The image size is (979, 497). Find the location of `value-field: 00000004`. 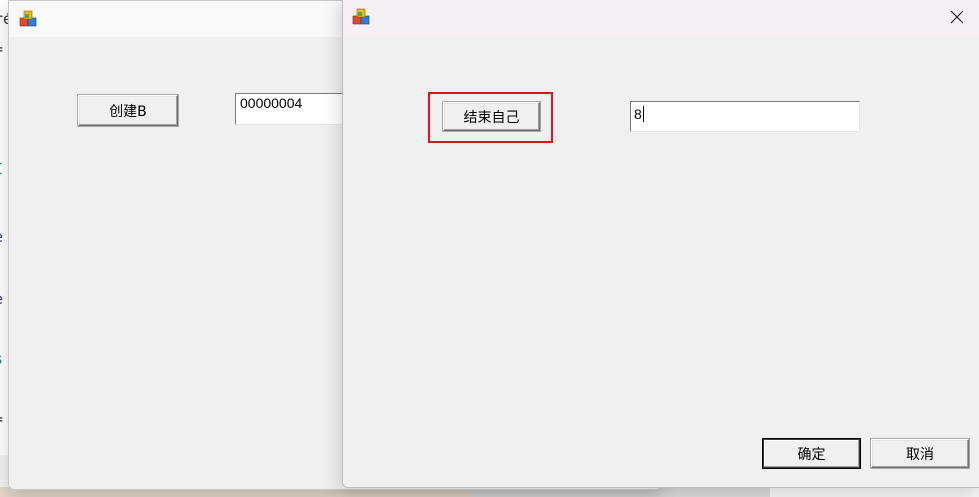

value-field: 00000004 is located at coordinates (292, 109).